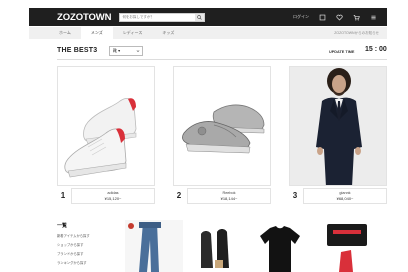 This screenshot has width=408, height=272. What do you see at coordinates (73, 235) in the screenshot?
I see `sidebar-link: 新着アイテムから探す` at bounding box center [73, 235].